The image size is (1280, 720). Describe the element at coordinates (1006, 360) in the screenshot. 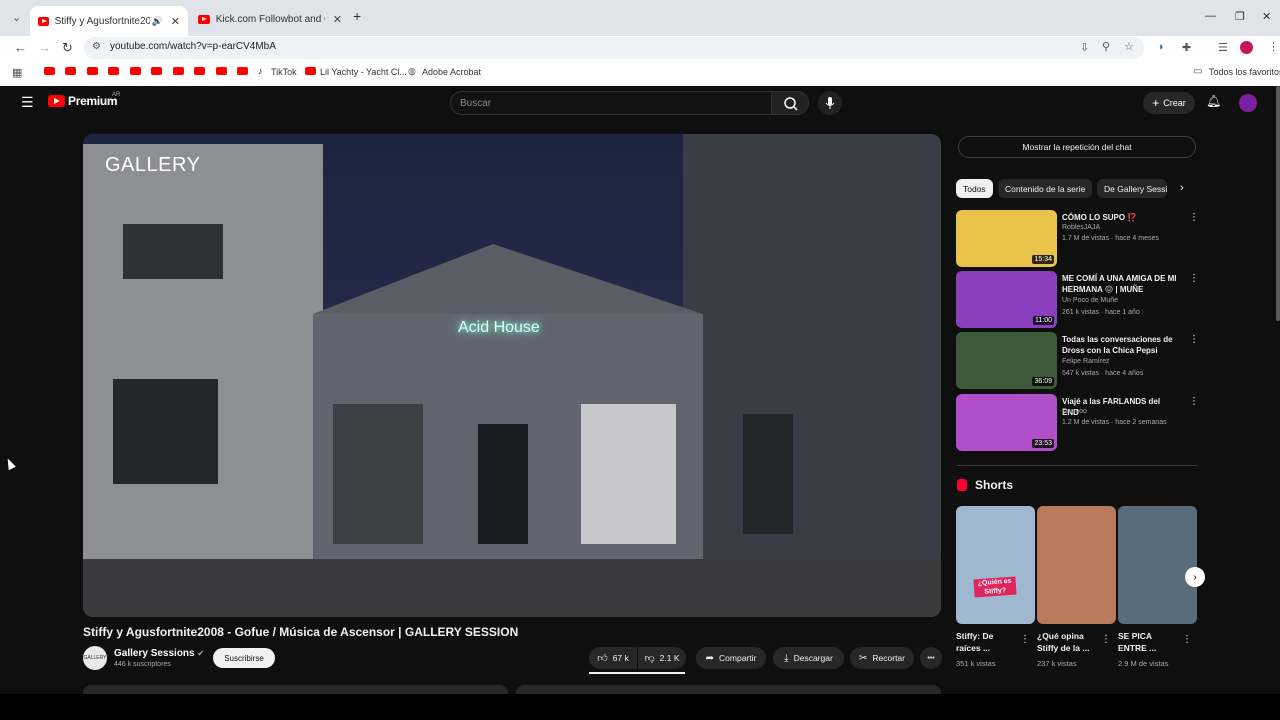

I see `rec-thumbnail: 36:09` at that location.